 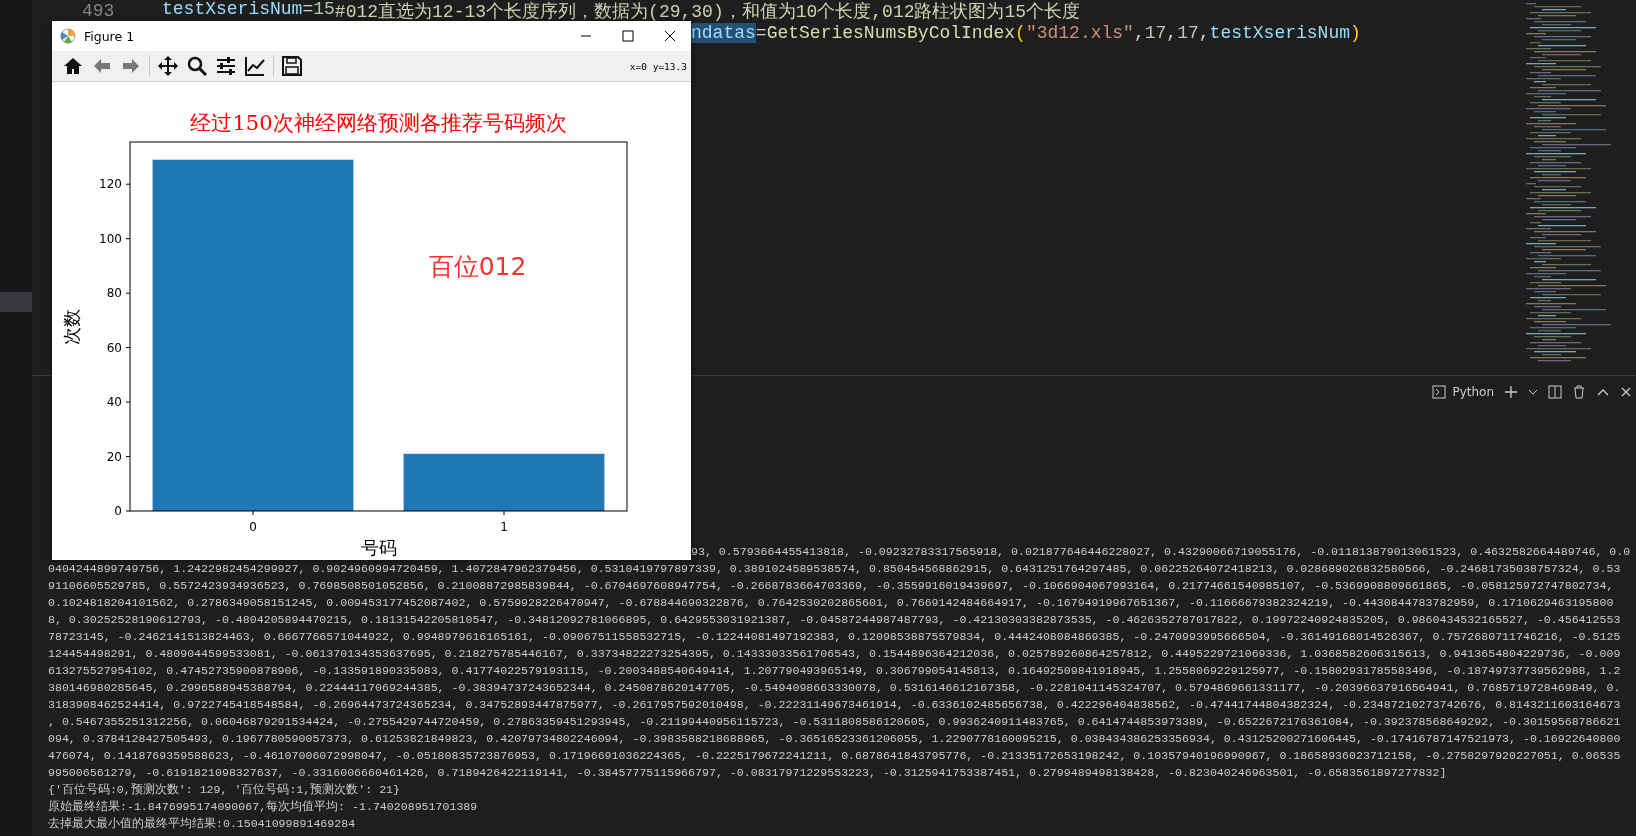 I want to click on tick-label: 1, so click(x=504, y=527).